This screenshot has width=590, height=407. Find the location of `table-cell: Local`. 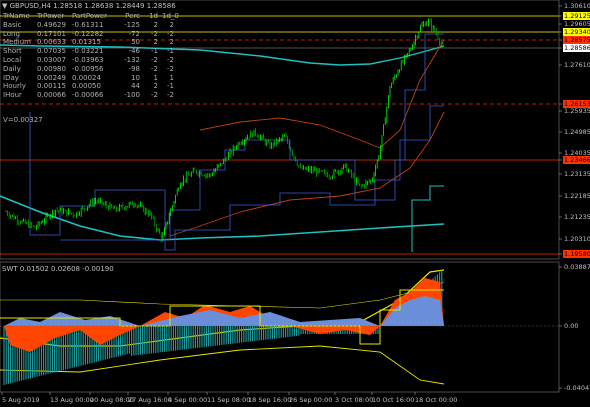

table-cell: Local is located at coordinates (12, 59).